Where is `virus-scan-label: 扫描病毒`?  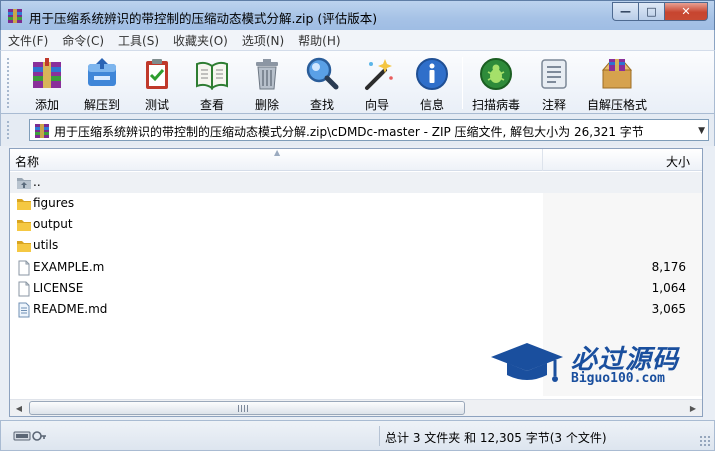
virus-scan-label: 扫描病毒 is located at coordinates (495, 105).